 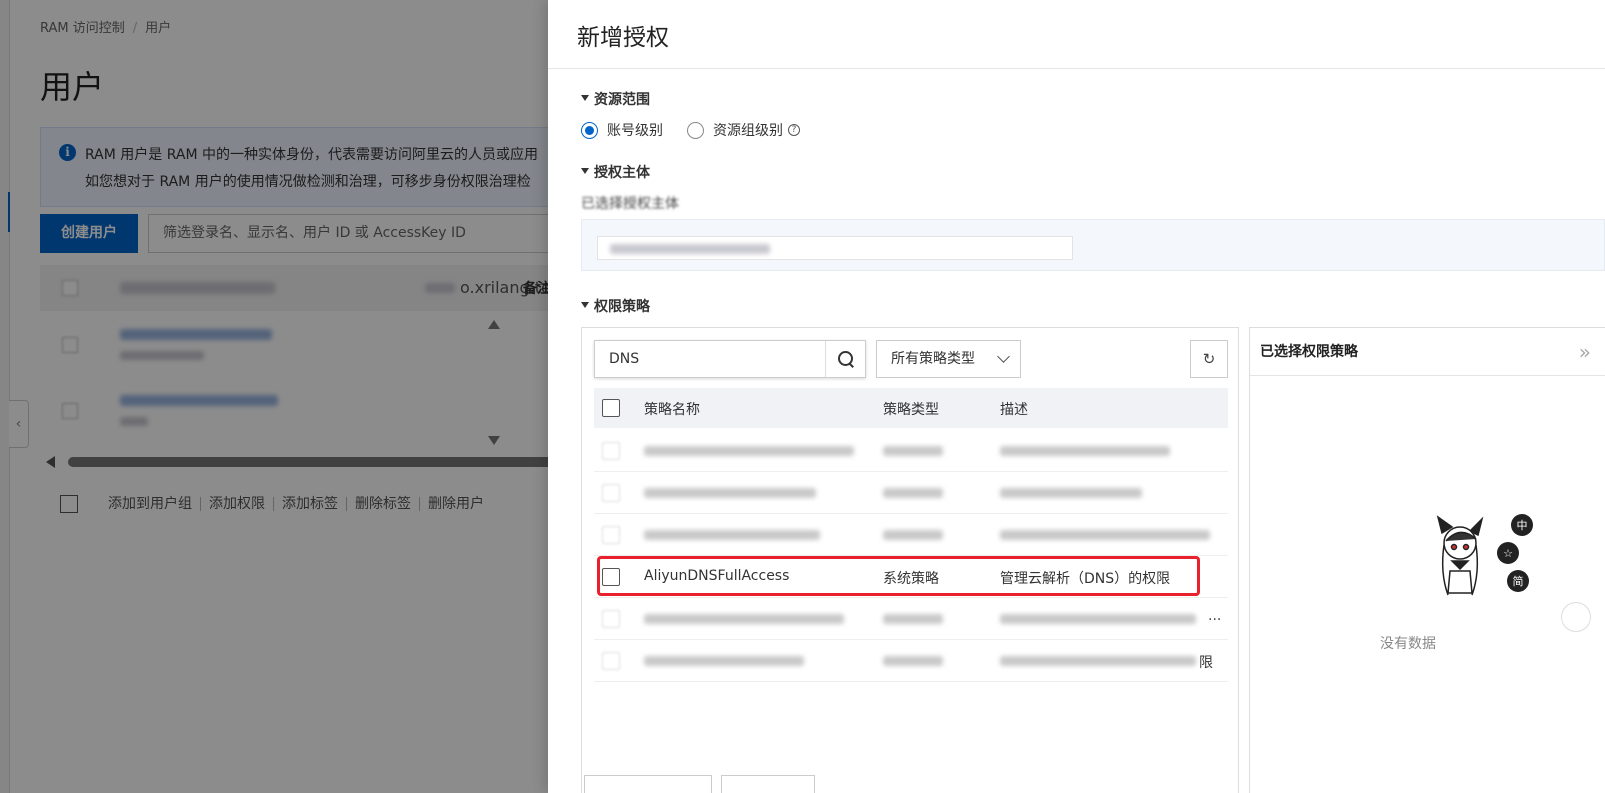 What do you see at coordinates (611, 408) in the screenshot?
I see `select-all-checkbox` at bounding box center [611, 408].